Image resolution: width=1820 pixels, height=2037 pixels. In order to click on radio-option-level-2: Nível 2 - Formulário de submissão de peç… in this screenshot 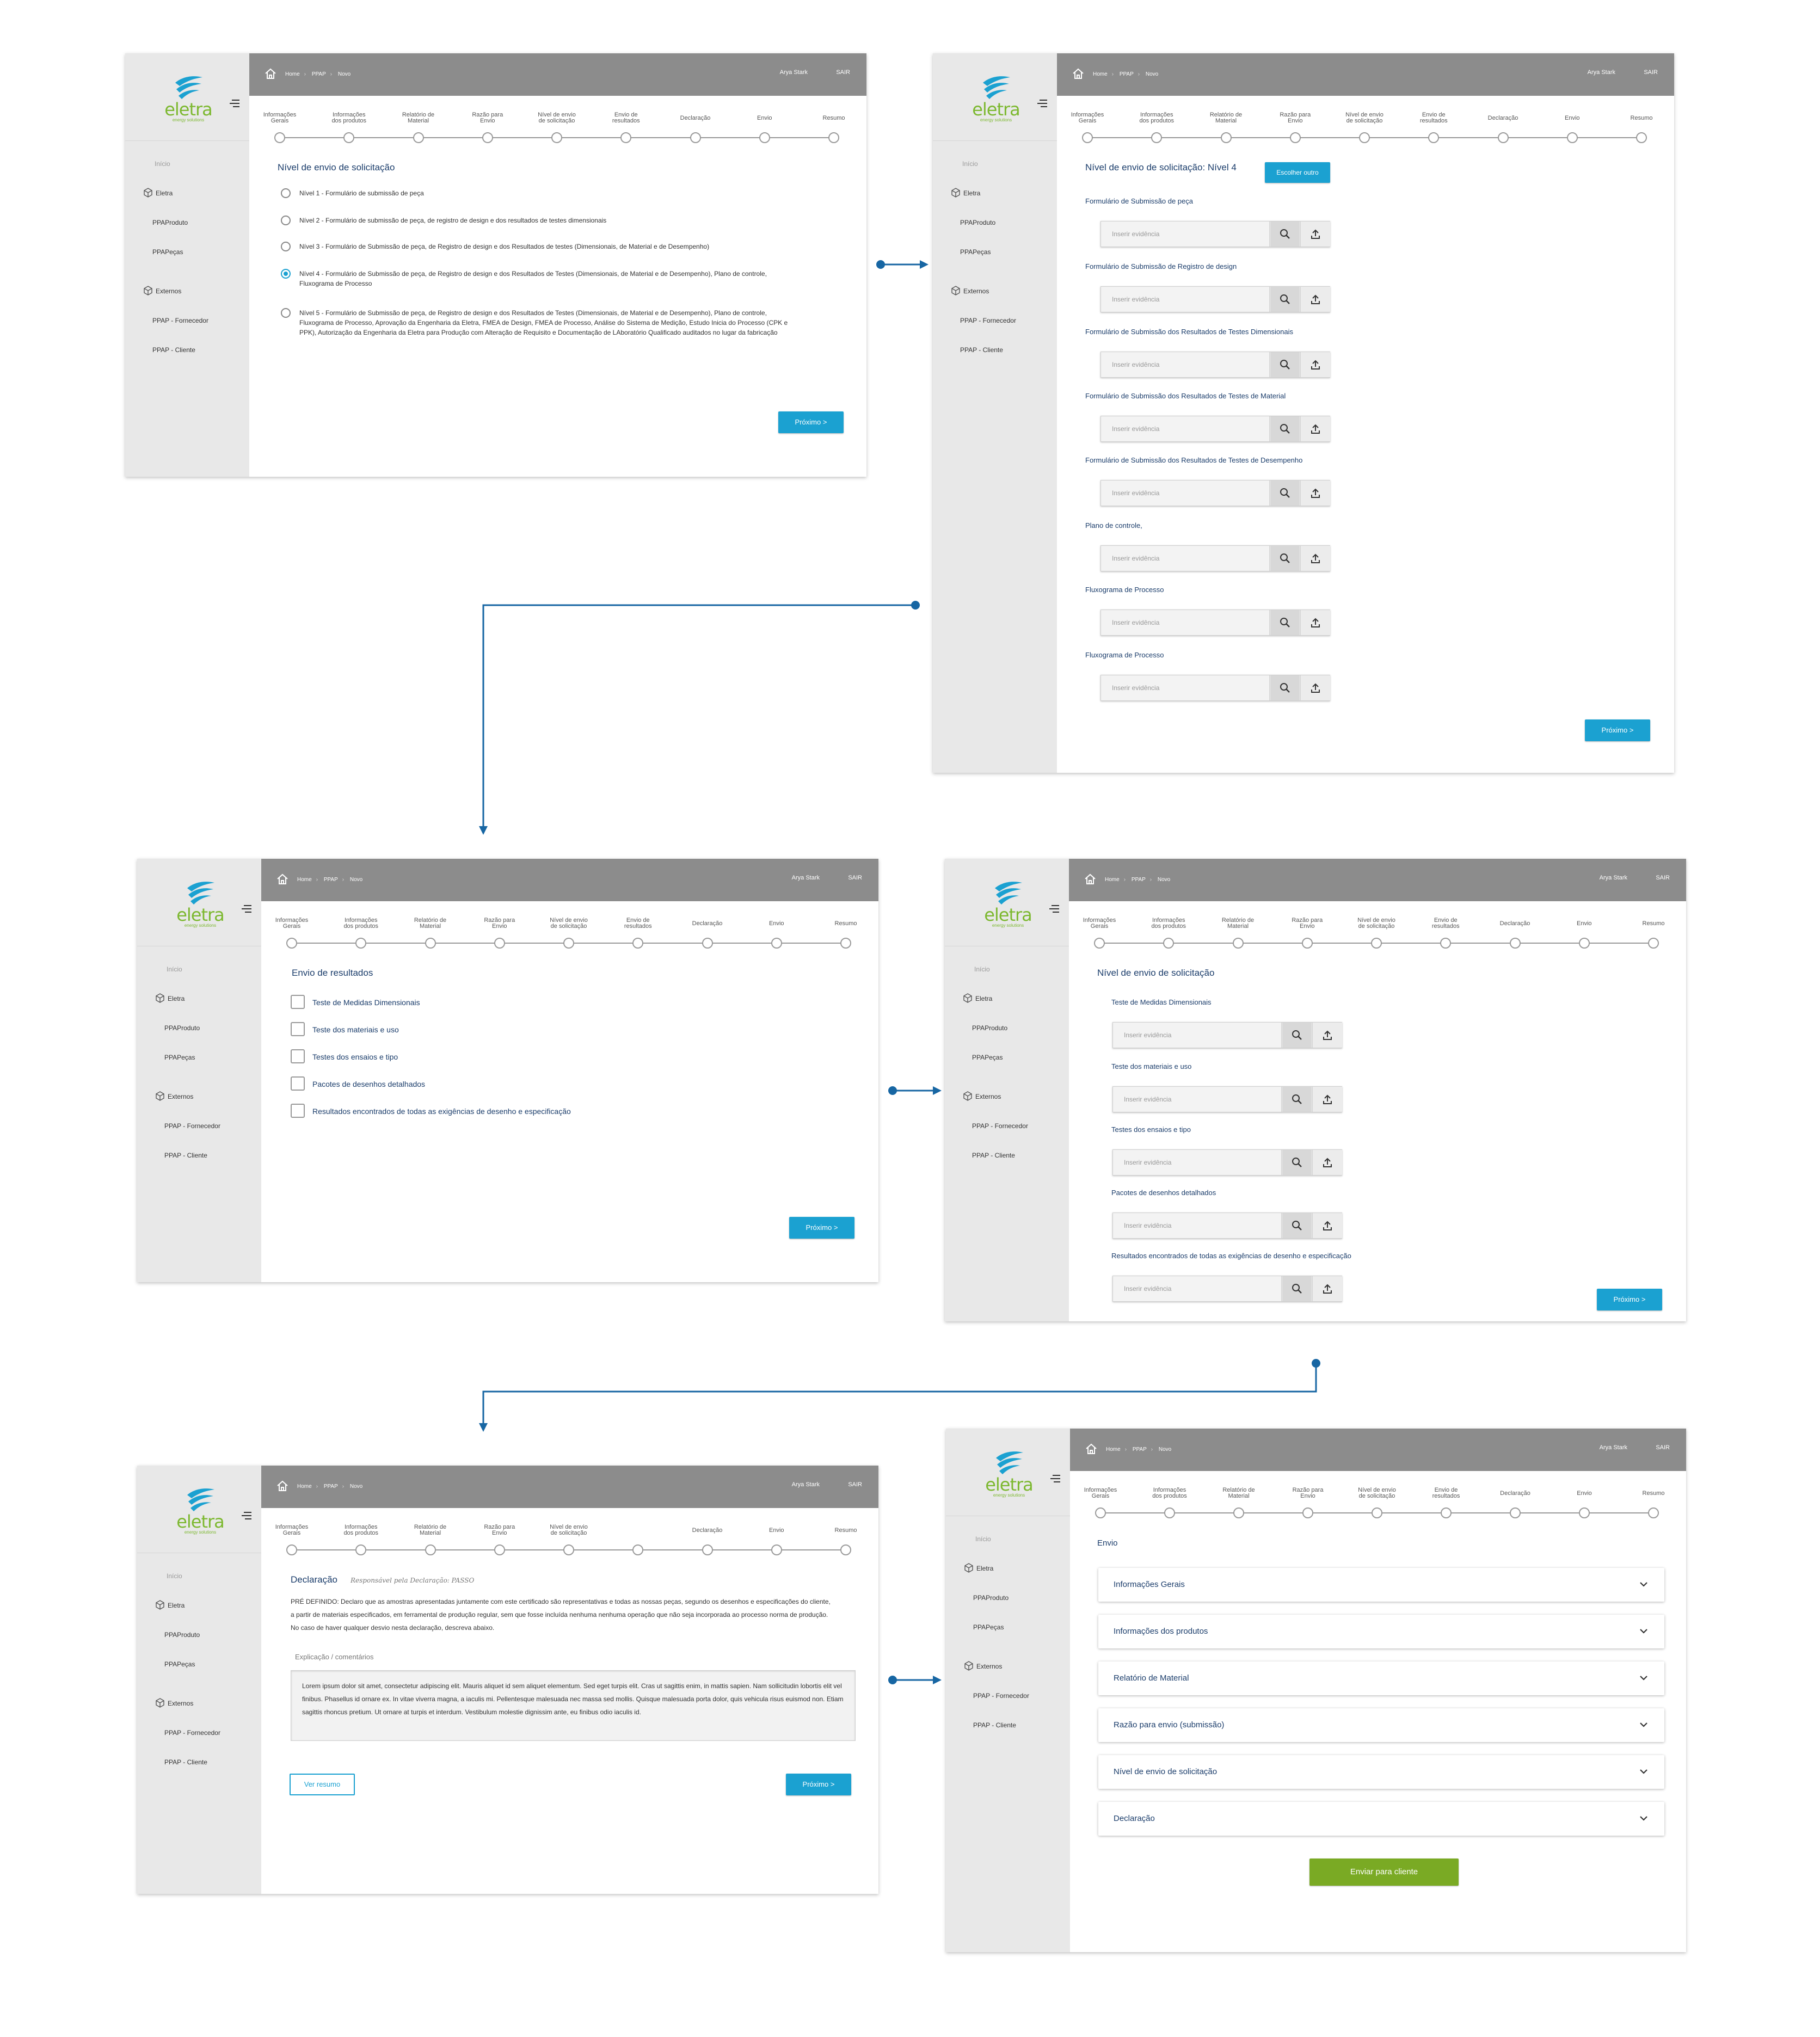, I will do `click(540, 220)`.